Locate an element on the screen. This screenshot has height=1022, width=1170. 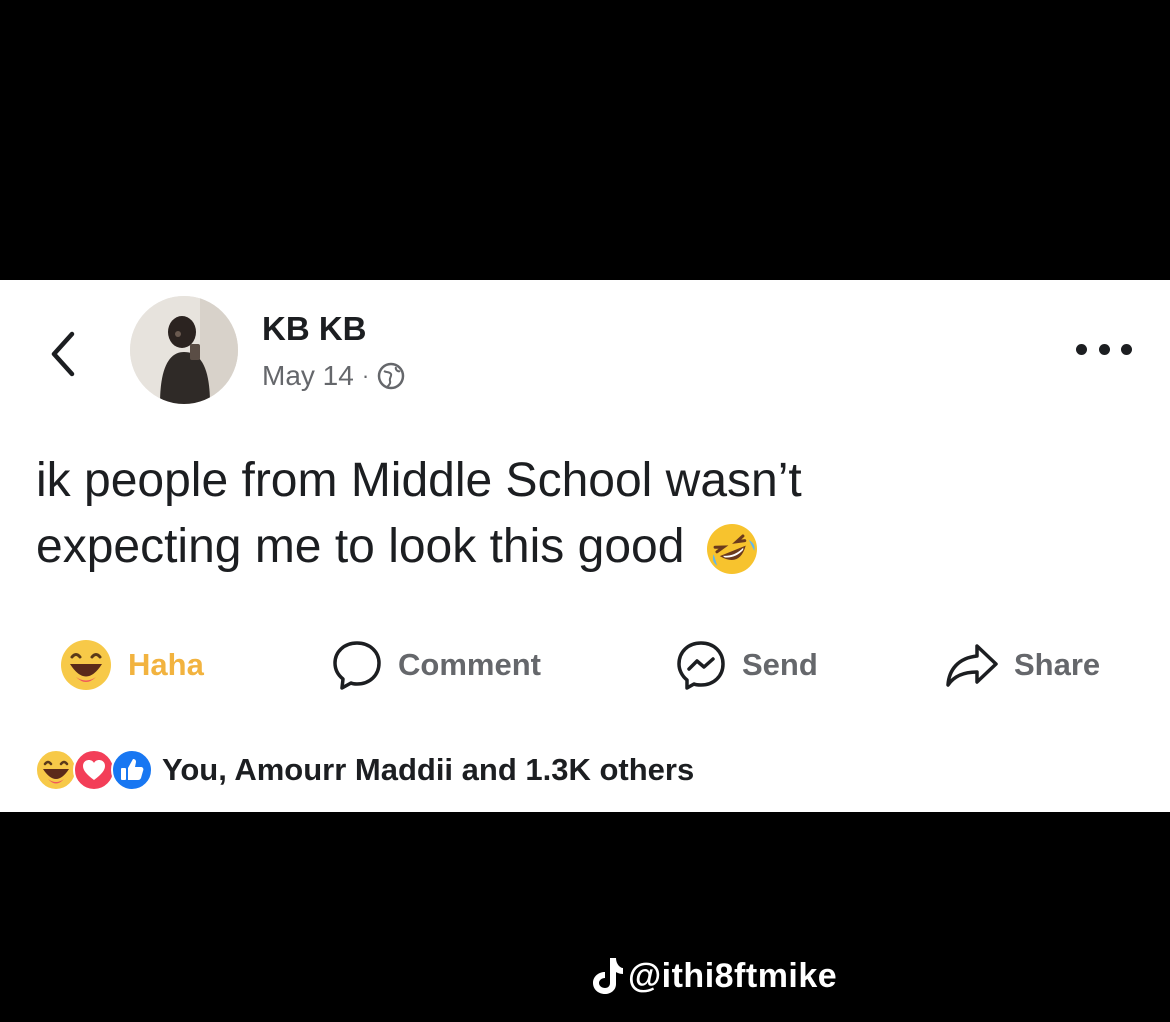
avatar is located at coordinates (184, 350).